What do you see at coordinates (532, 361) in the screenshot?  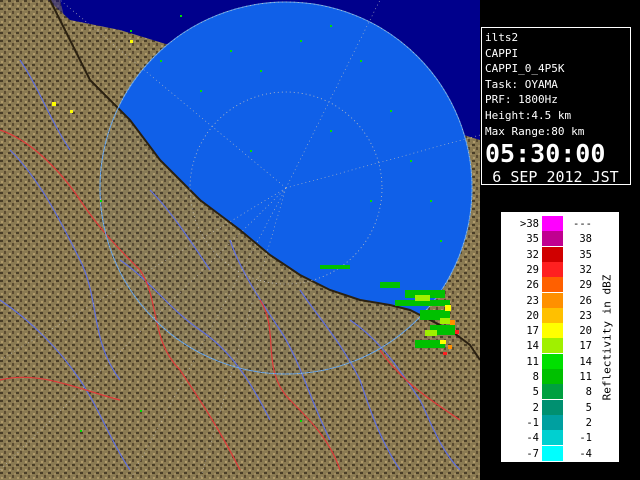 I see `legend-low-value: 11` at bounding box center [532, 361].